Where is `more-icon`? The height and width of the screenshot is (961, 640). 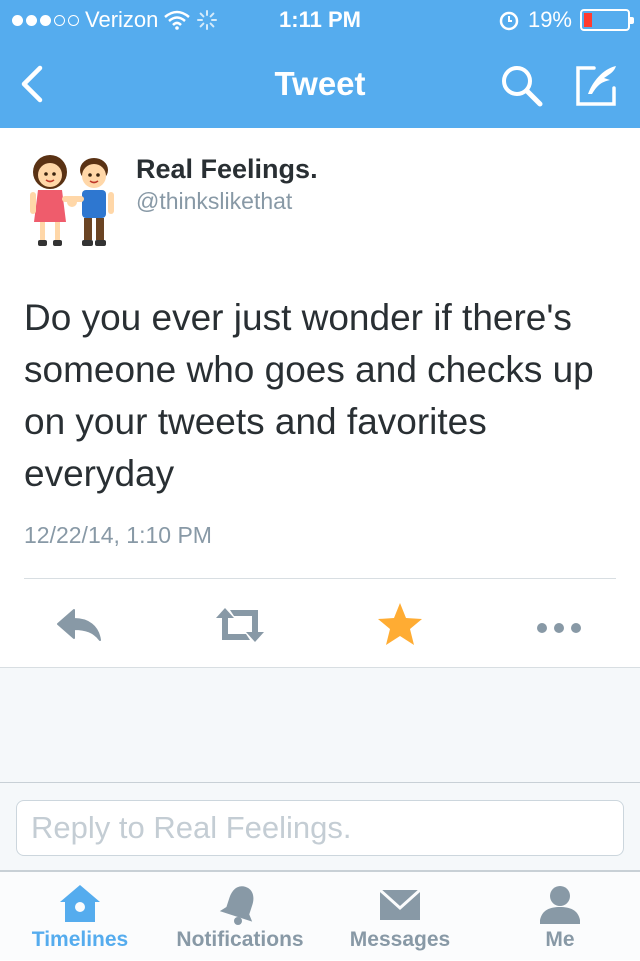 more-icon is located at coordinates (560, 625).